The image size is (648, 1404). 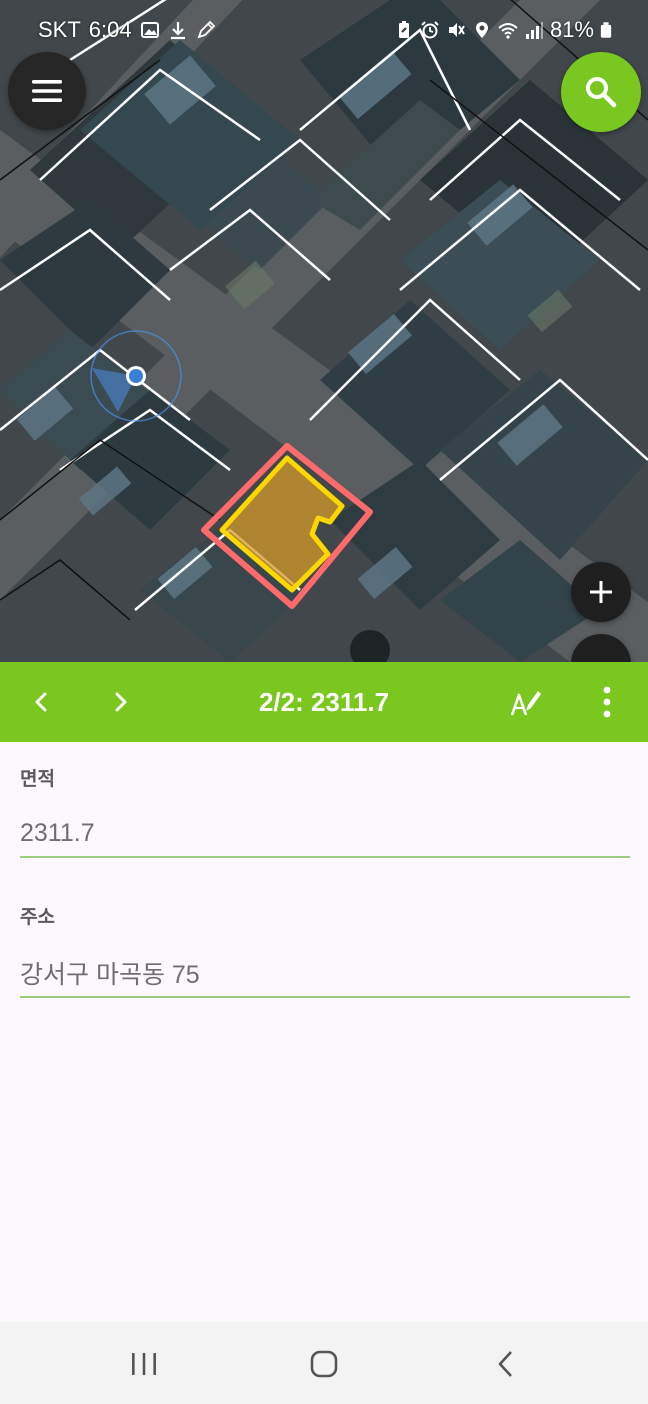 I want to click on chevron-right-icon, so click(x=121, y=702).